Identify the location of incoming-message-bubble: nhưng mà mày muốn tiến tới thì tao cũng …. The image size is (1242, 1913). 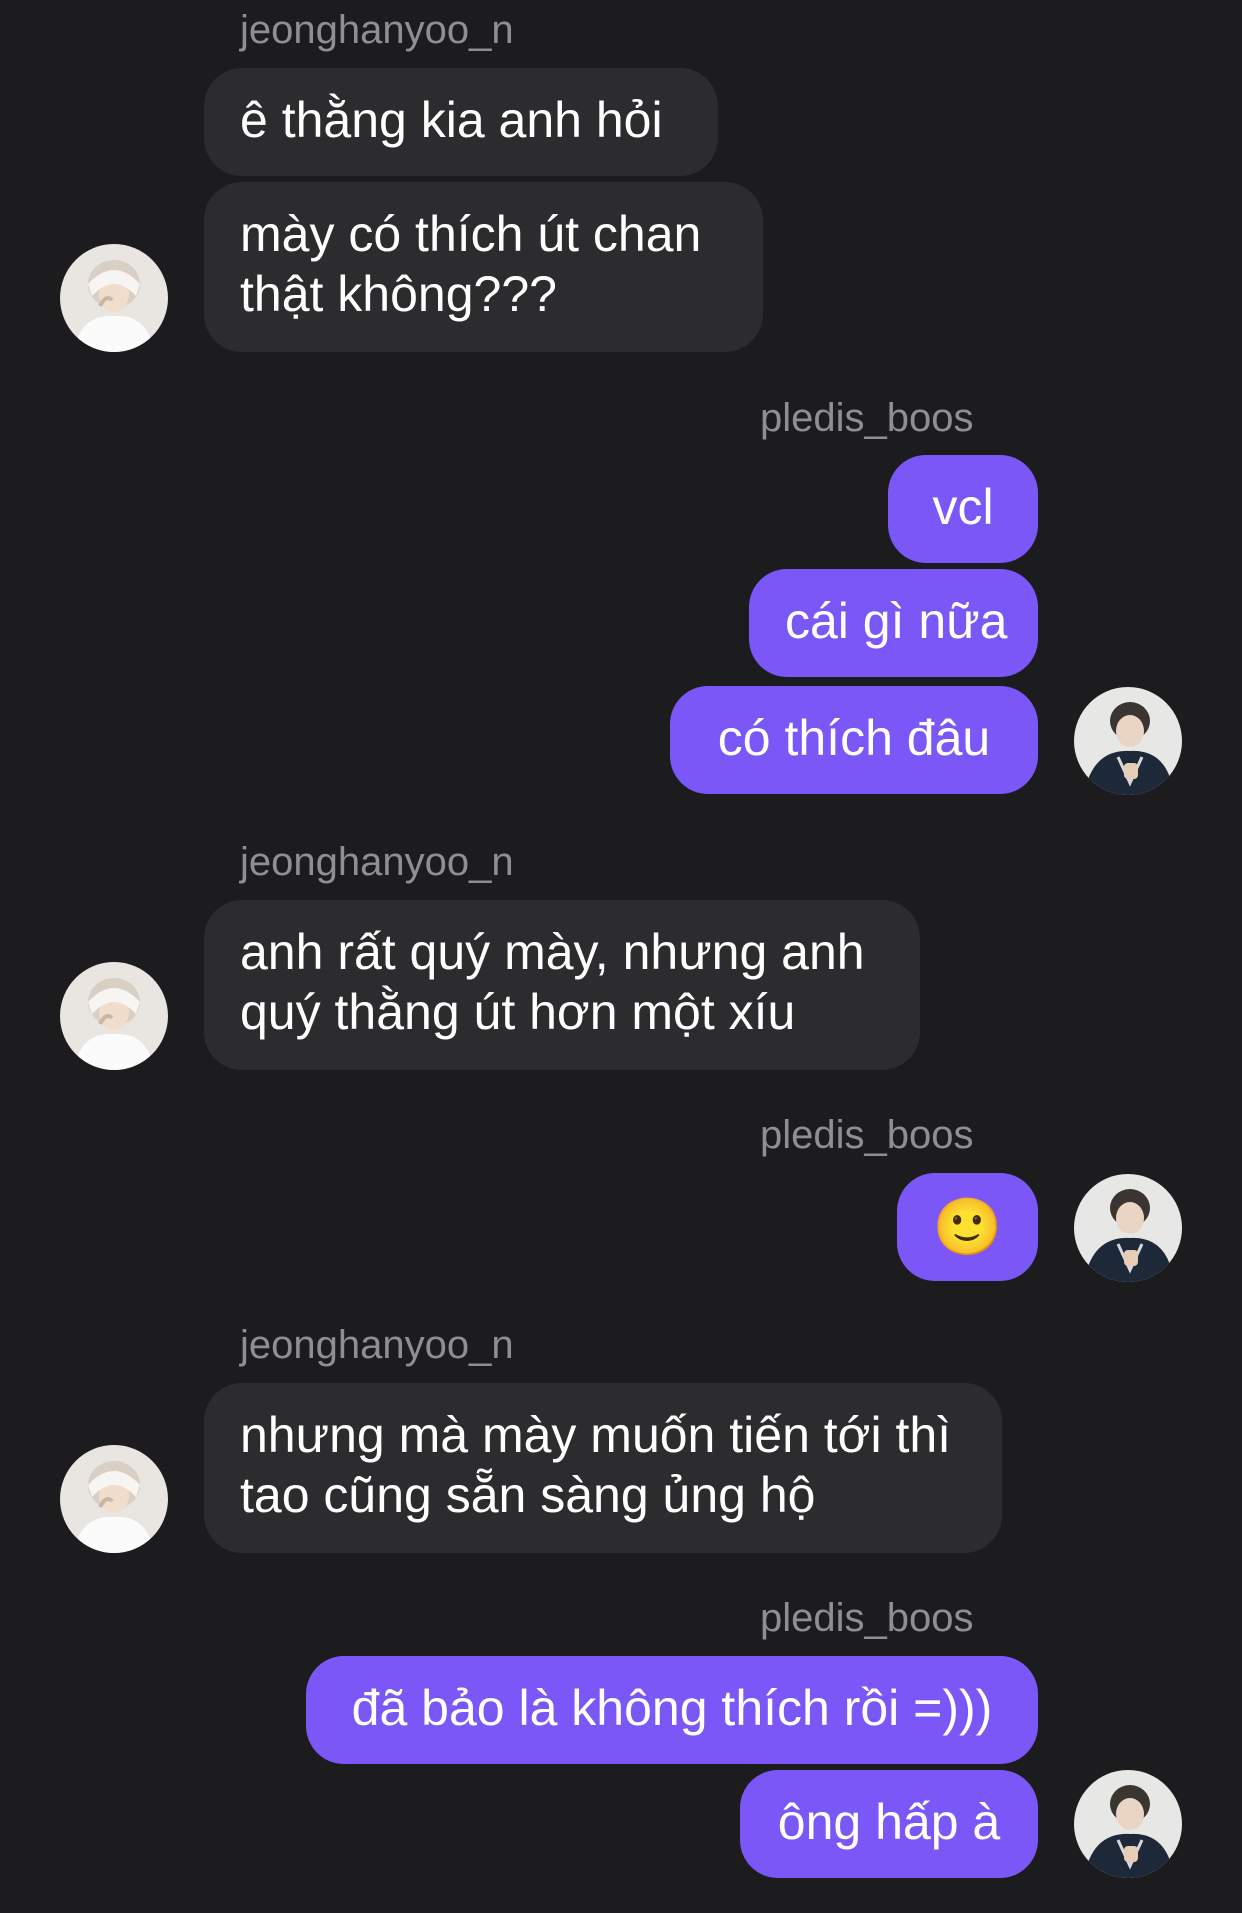
(603, 1468).